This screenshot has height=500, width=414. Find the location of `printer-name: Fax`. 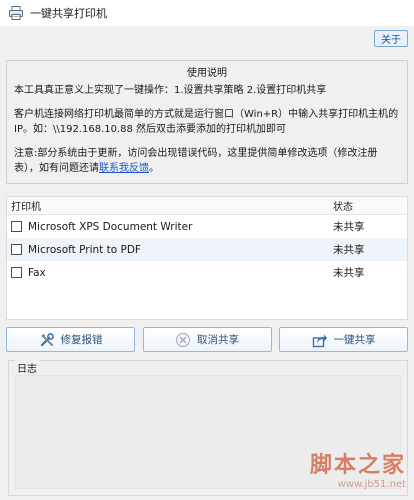

printer-name: Fax is located at coordinates (37, 272).